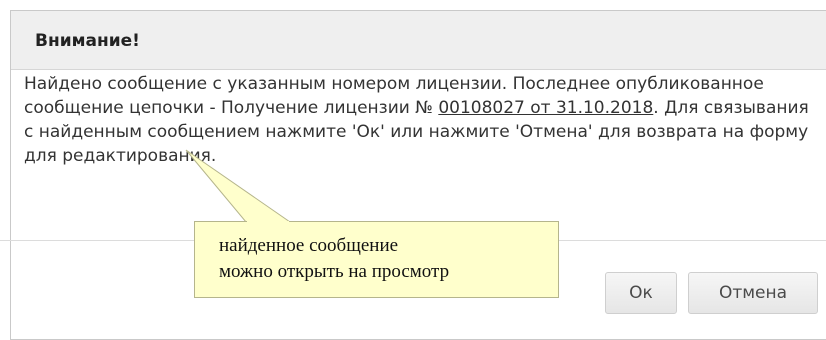 Image resolution: width=826 pixels, height=340 pixels. I want to click on ok-button: Ок, so click(641, 293).